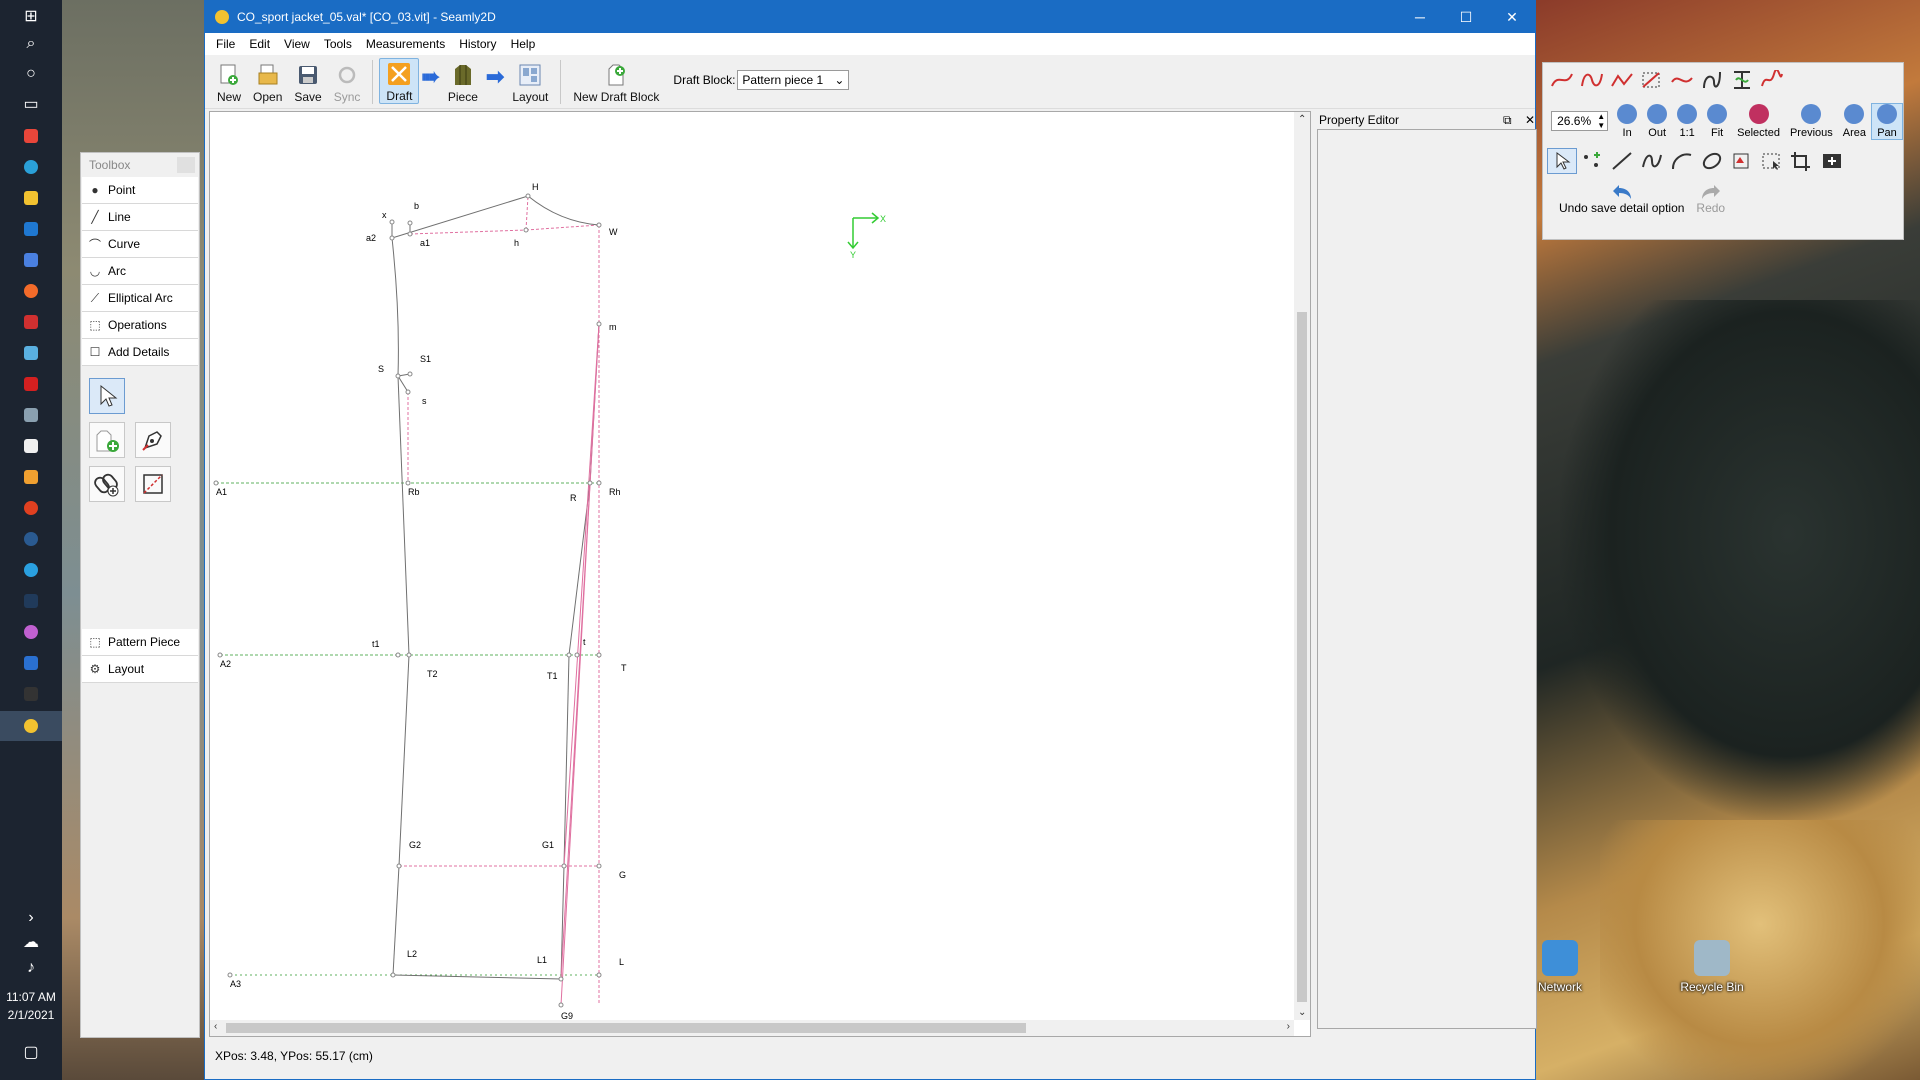 The height and width of the screenshot is (1080, 1920). Describe the element at coordinates (1712, 967) in the screenshot. I see `desktop-icon-recycle-bin: Recycle Bin` at that location.